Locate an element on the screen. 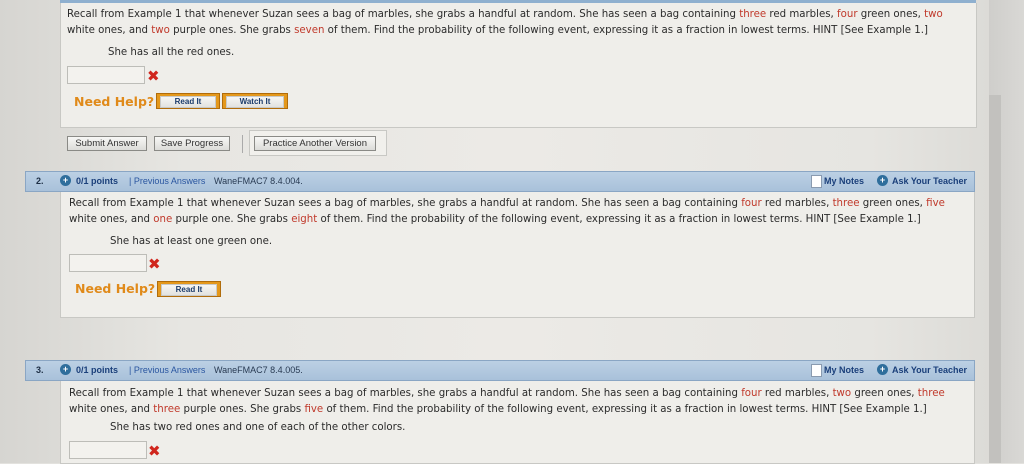 The image size is (1024, 464). question-3-ask-your-teacher: Ask Your Teacher is located at coordinates (929, 370).